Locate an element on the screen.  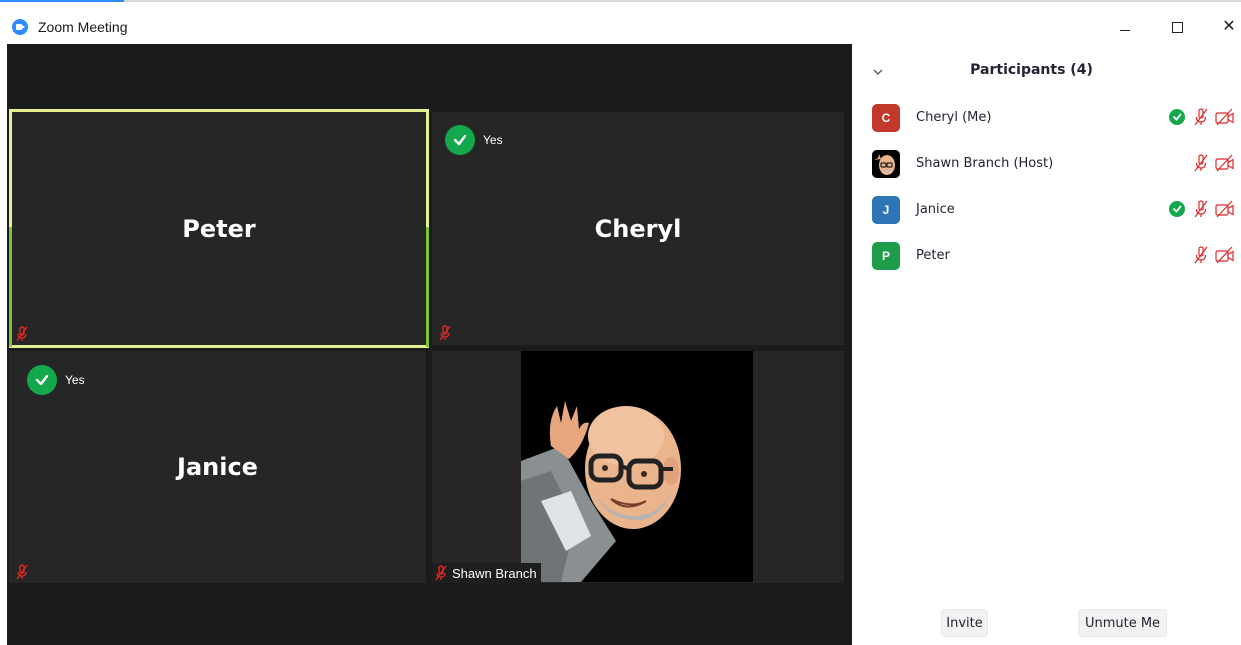
avatar: P is located at coordinates (886, 256).